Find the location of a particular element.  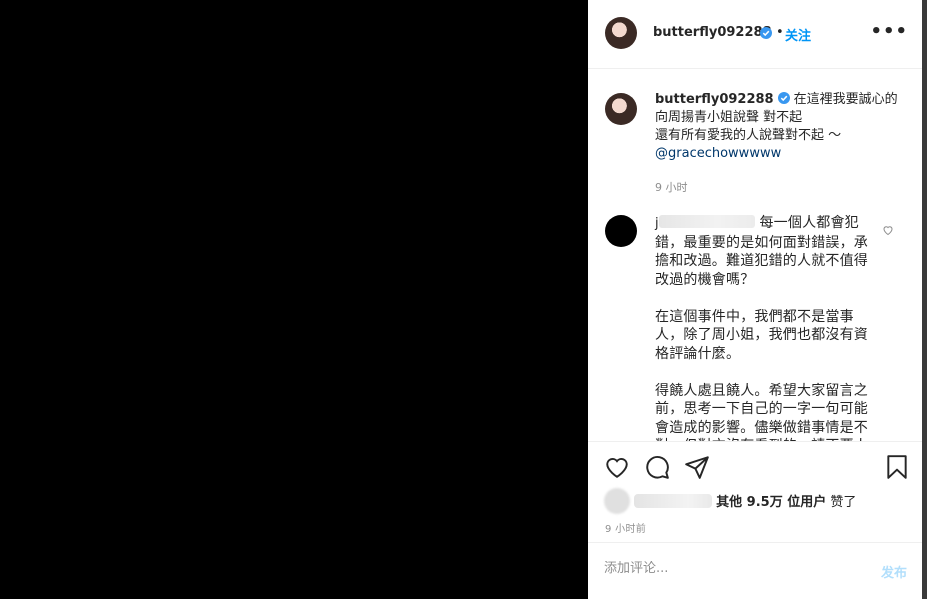

caption-text-line2: 還有所有愛我的人說聲對不起 ～ is located at coordinates (748, 135).